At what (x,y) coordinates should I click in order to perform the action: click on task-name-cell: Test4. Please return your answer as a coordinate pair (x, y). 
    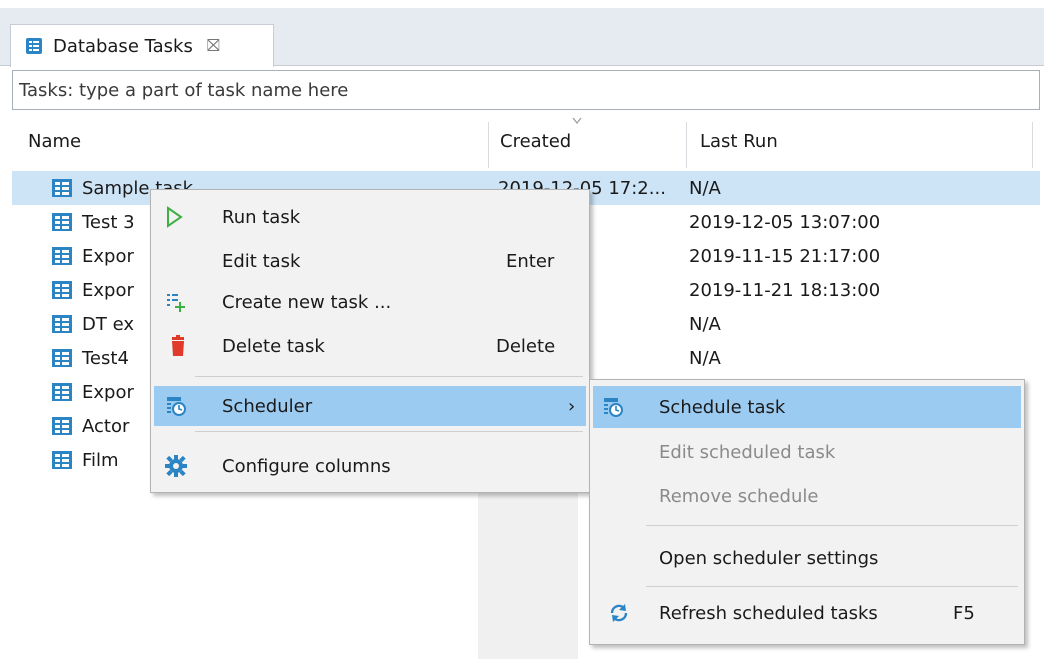
    Looking at the image, I should click on (90, 358).